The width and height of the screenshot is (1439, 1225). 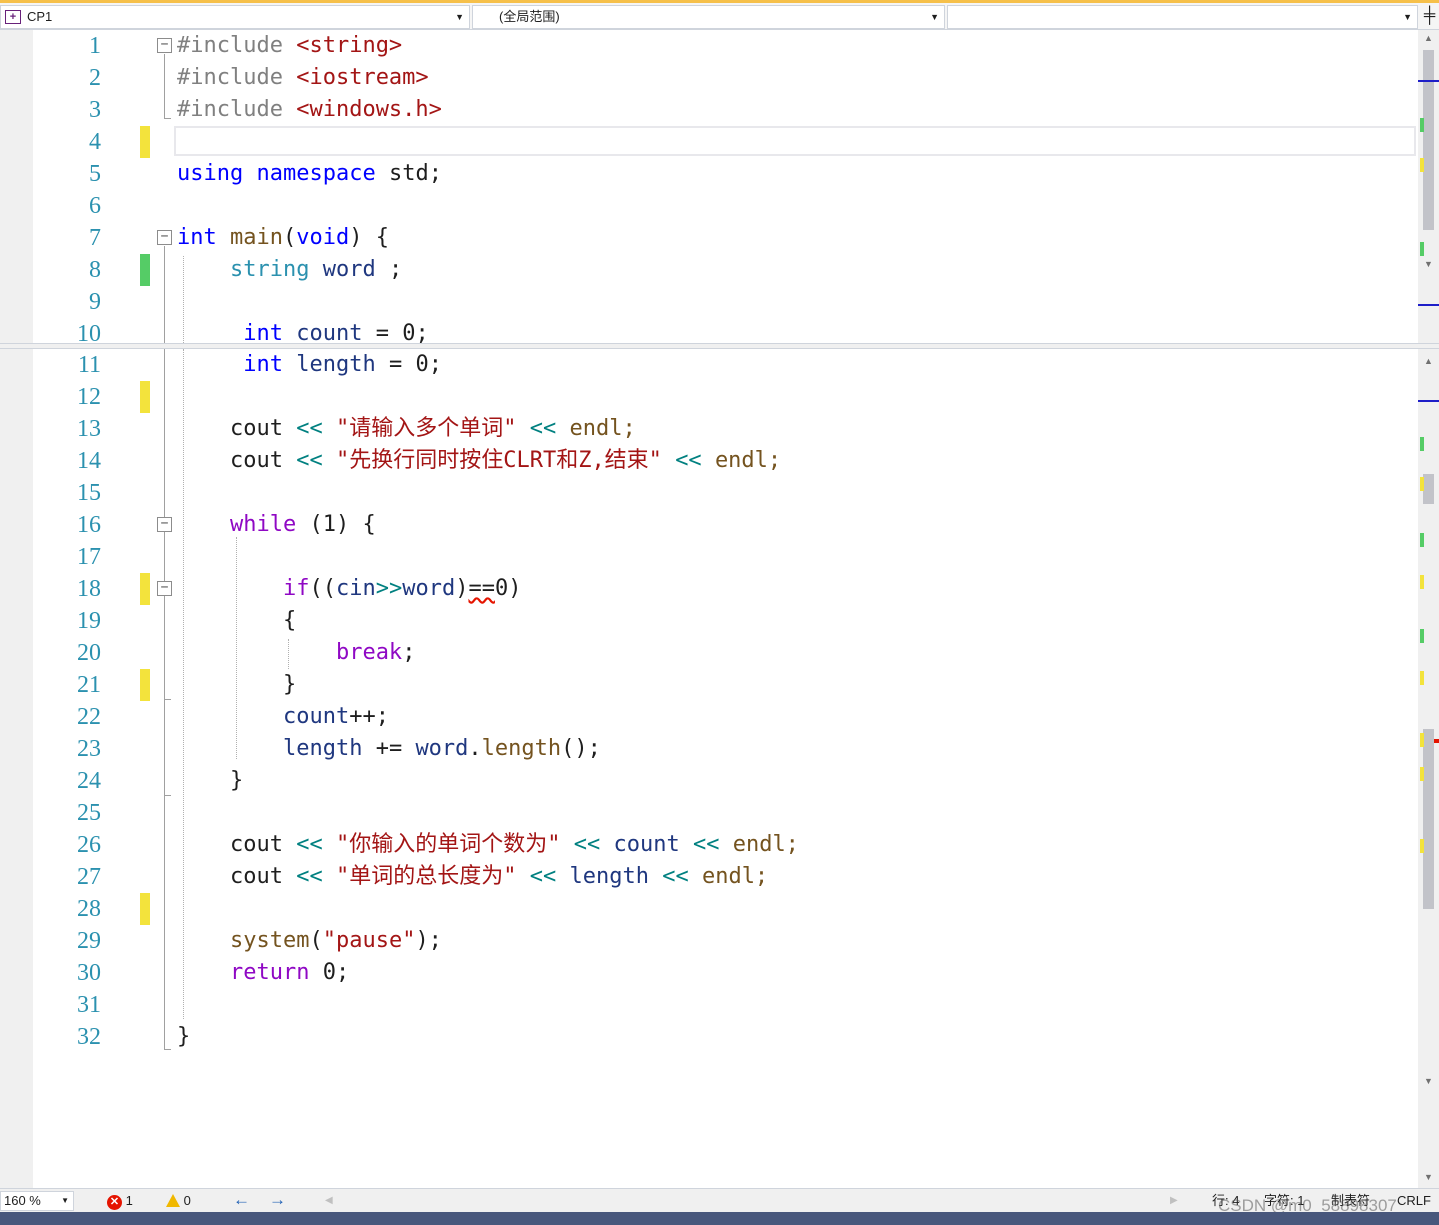 What do you see at coordinates (89, 781) in the screenshot?
I see `line-number: 24` at bounding box center [89, 781].